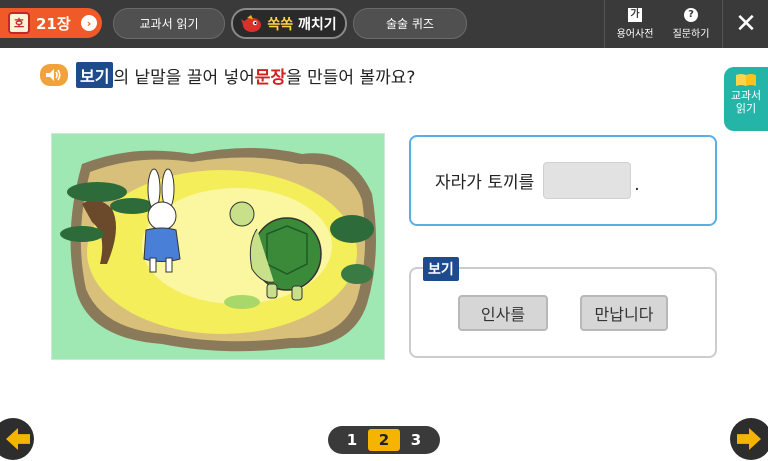 The height and width of the screenshot is (461, 768). I want to click on question: 보기 의 낱말을 끌어 넣어 문장 을 만들어 볼까요?, so click(227, 75).